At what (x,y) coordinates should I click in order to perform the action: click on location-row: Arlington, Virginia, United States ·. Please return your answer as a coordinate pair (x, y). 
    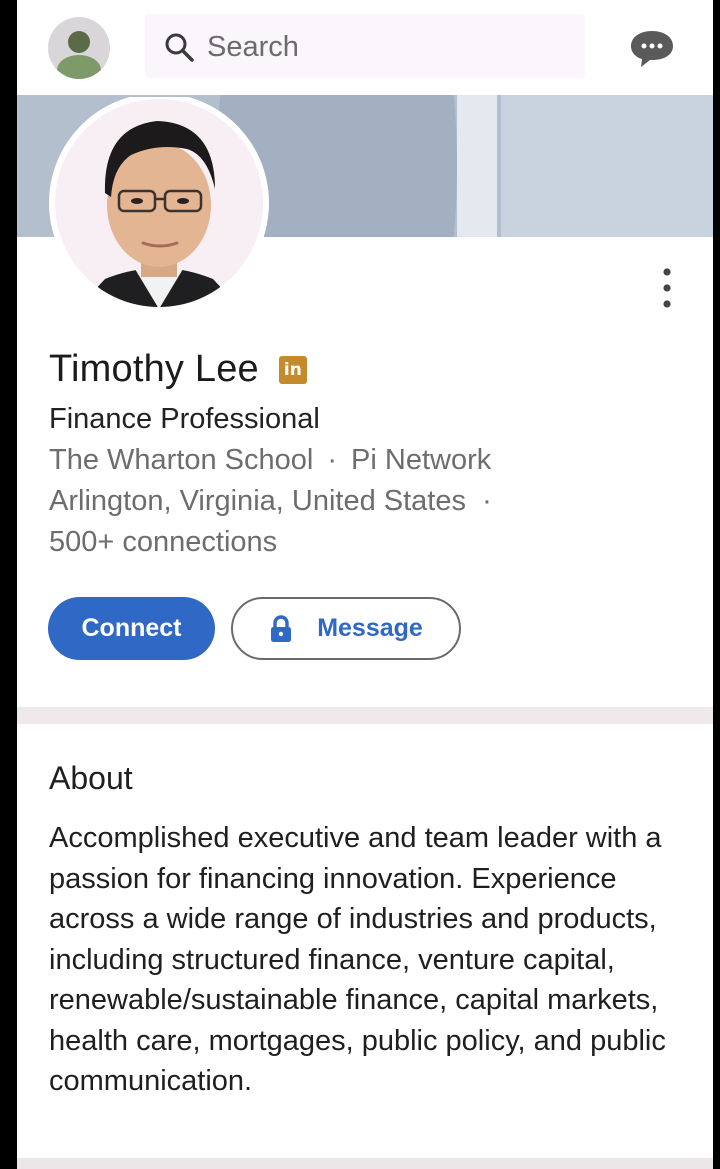
    Looking at the image, I should click on (270, 501).